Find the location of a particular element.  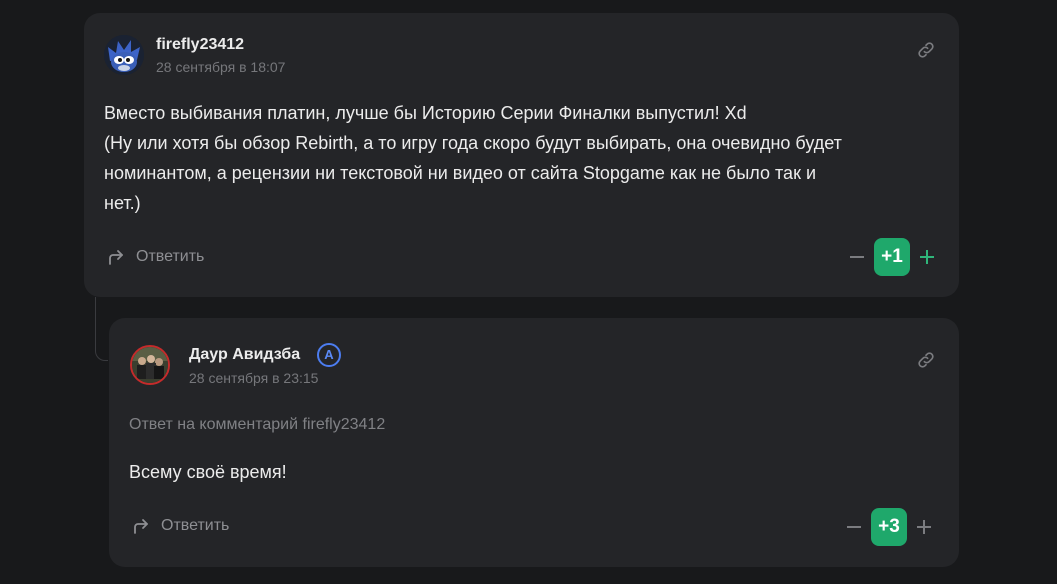

vote-widget: +1 is located at coordinates (892, 257).